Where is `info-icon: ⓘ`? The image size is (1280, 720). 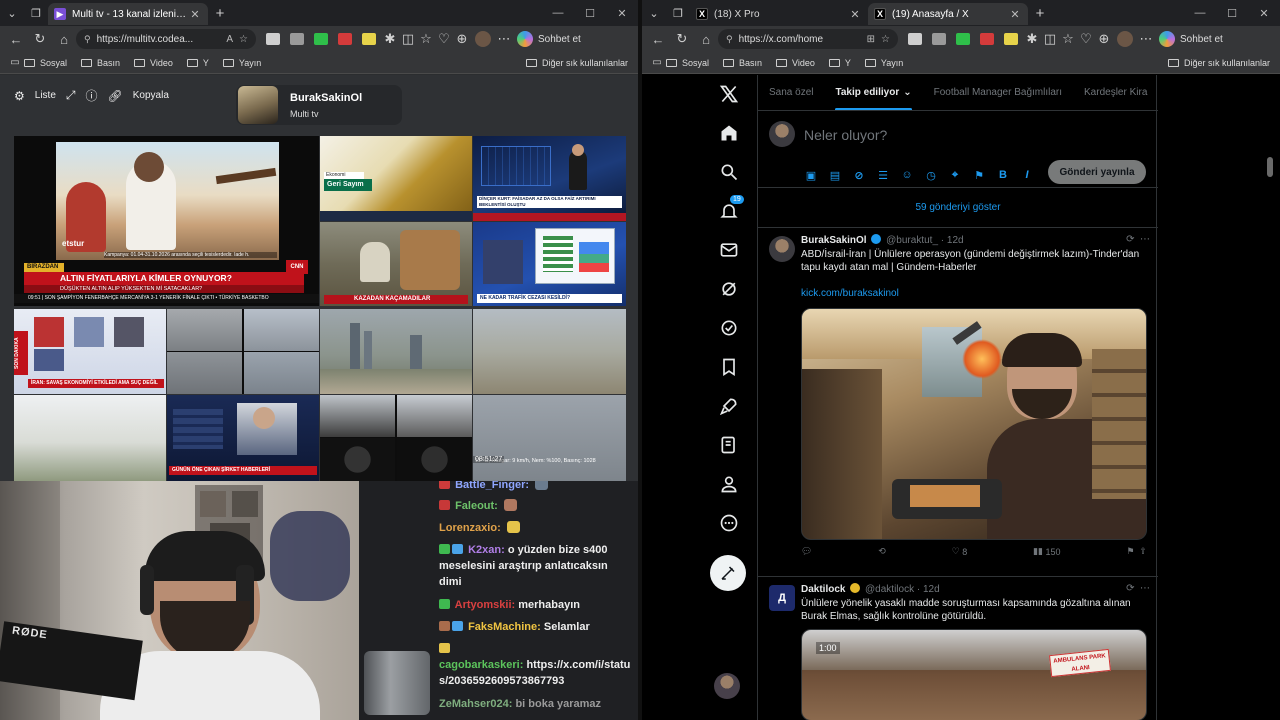
info-icon: ⓘ is located at coordinates (92, 95).